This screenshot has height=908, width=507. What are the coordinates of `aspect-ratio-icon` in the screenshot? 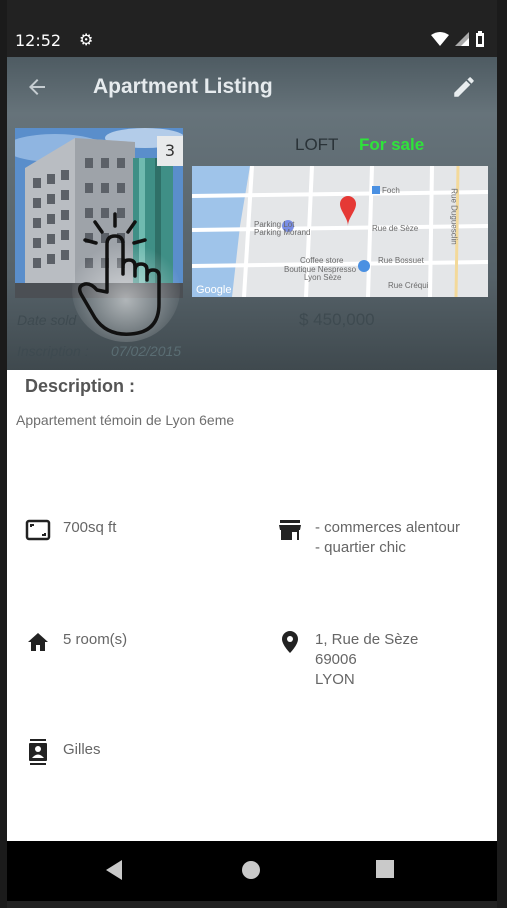 It's located at (38, 530).